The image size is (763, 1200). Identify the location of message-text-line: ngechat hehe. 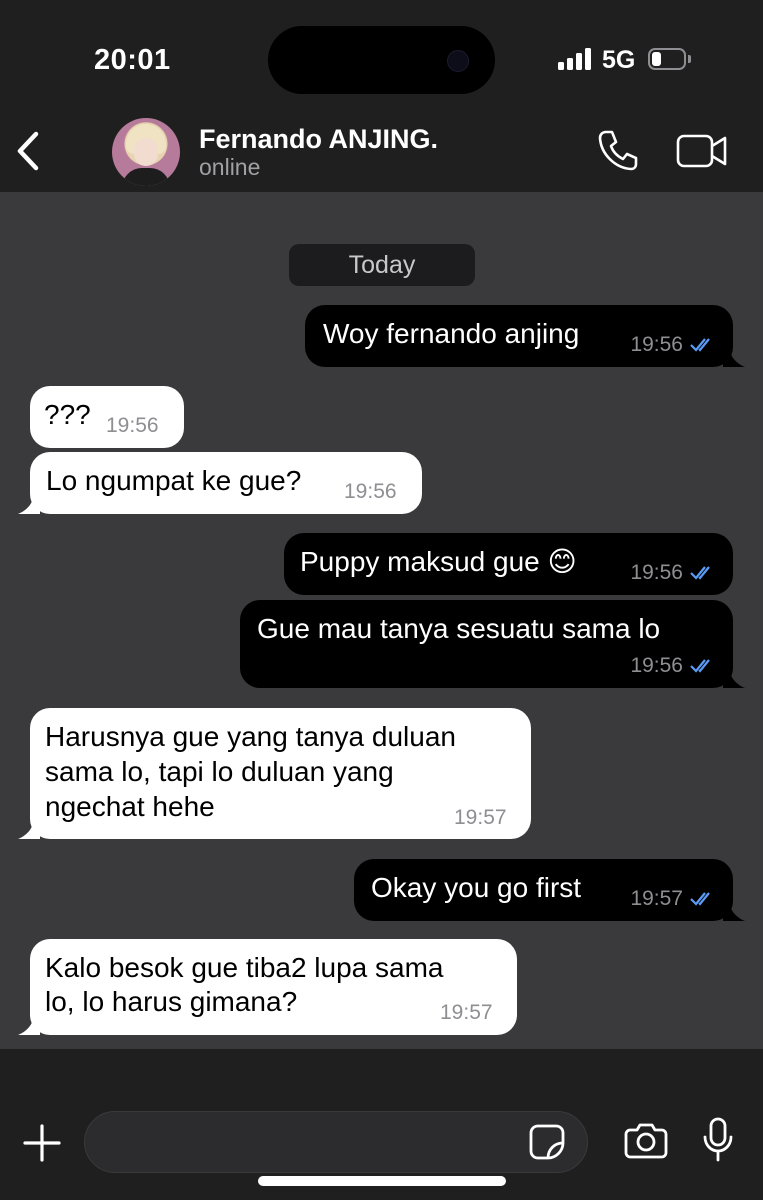
(130, 806).